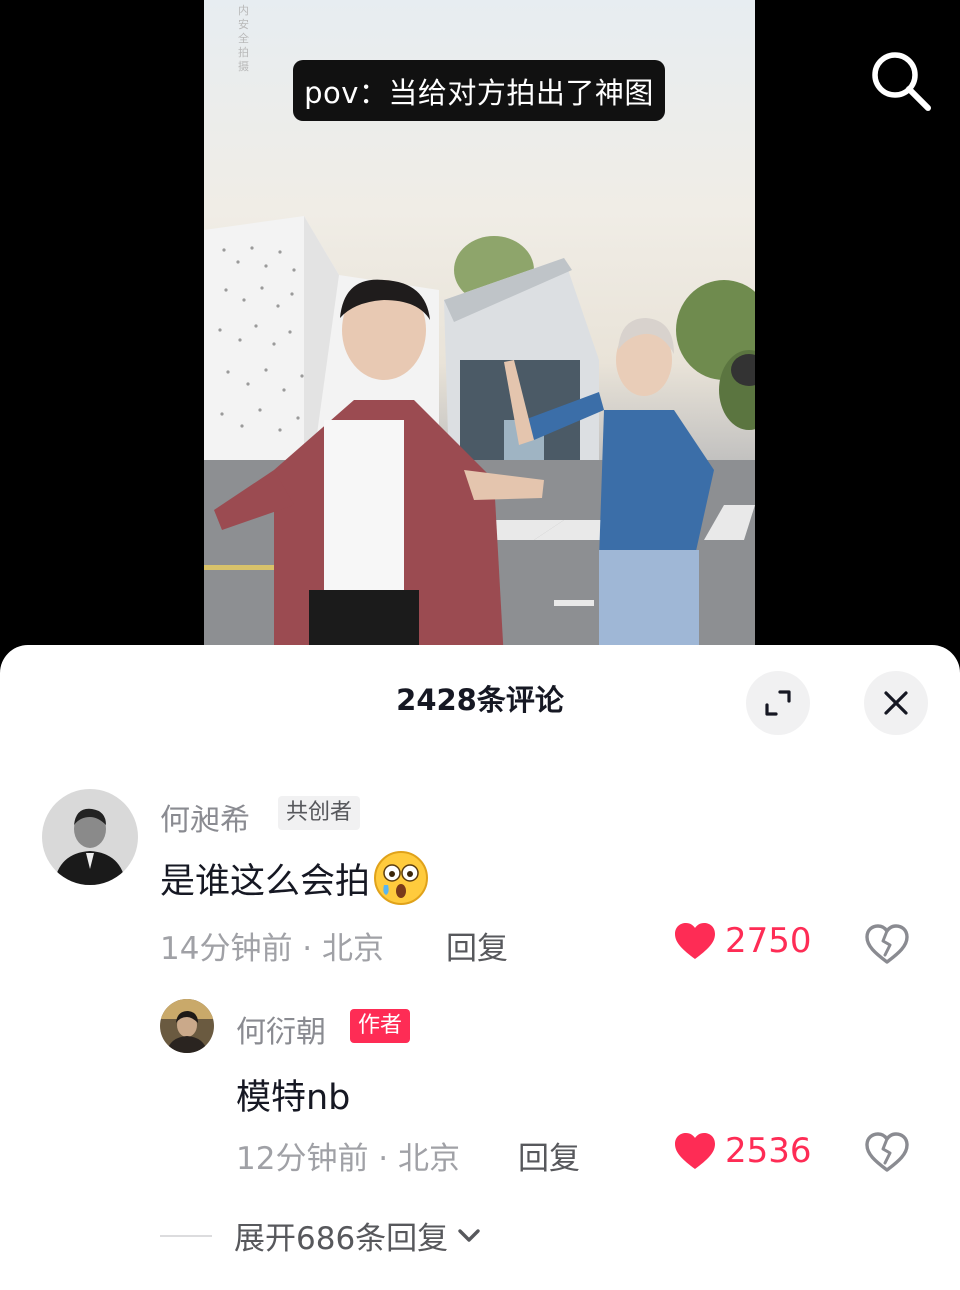 This screenshot has width=960, height=1290. Describe the element at coordinates (768, 941) in the screenshot. I see `like-count: 2750` at that location.